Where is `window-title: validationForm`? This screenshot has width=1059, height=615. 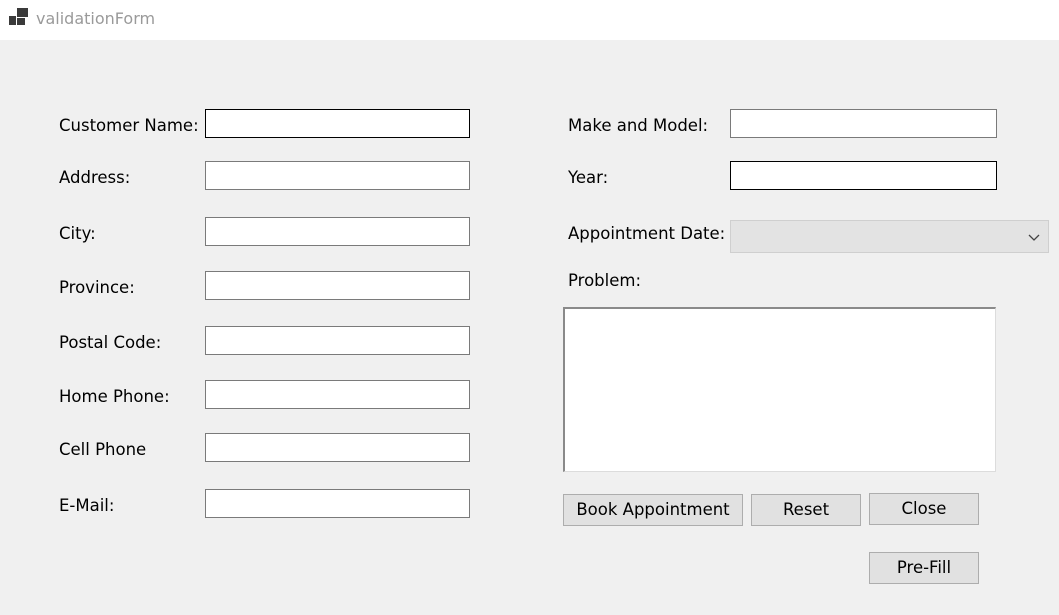
window-title: validationForm is located at coordinates (96, 18).